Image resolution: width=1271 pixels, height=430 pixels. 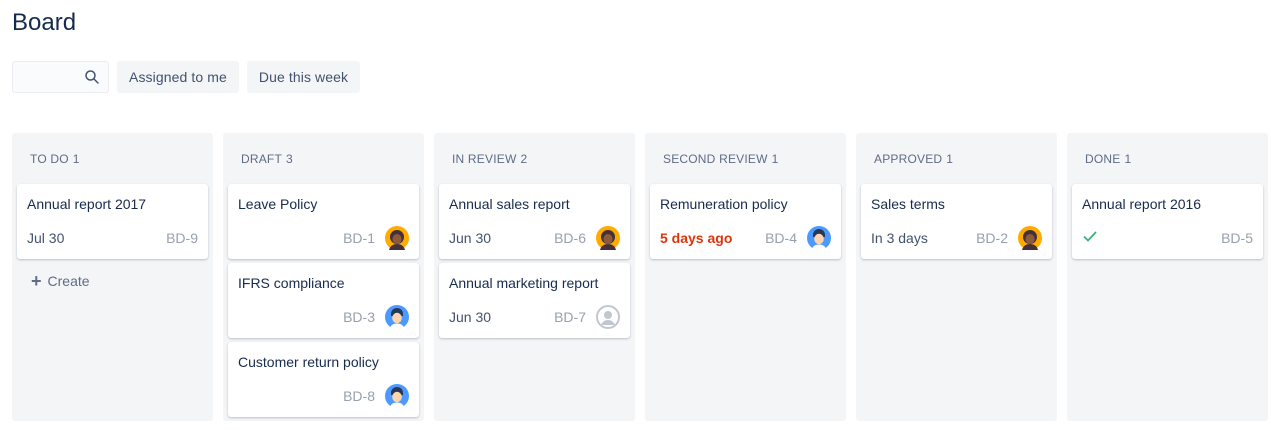 I want to click on issue-key: BD-6, so click(x=570, y=238).